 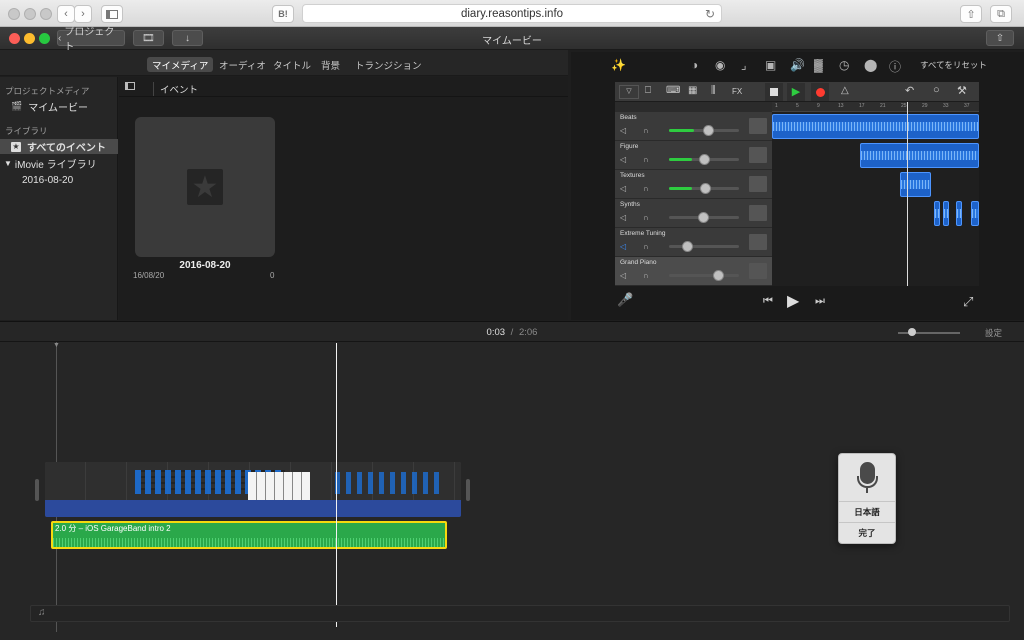 I want to click on track-header: Synths ◁ ∩, so click(x=693, y=213).